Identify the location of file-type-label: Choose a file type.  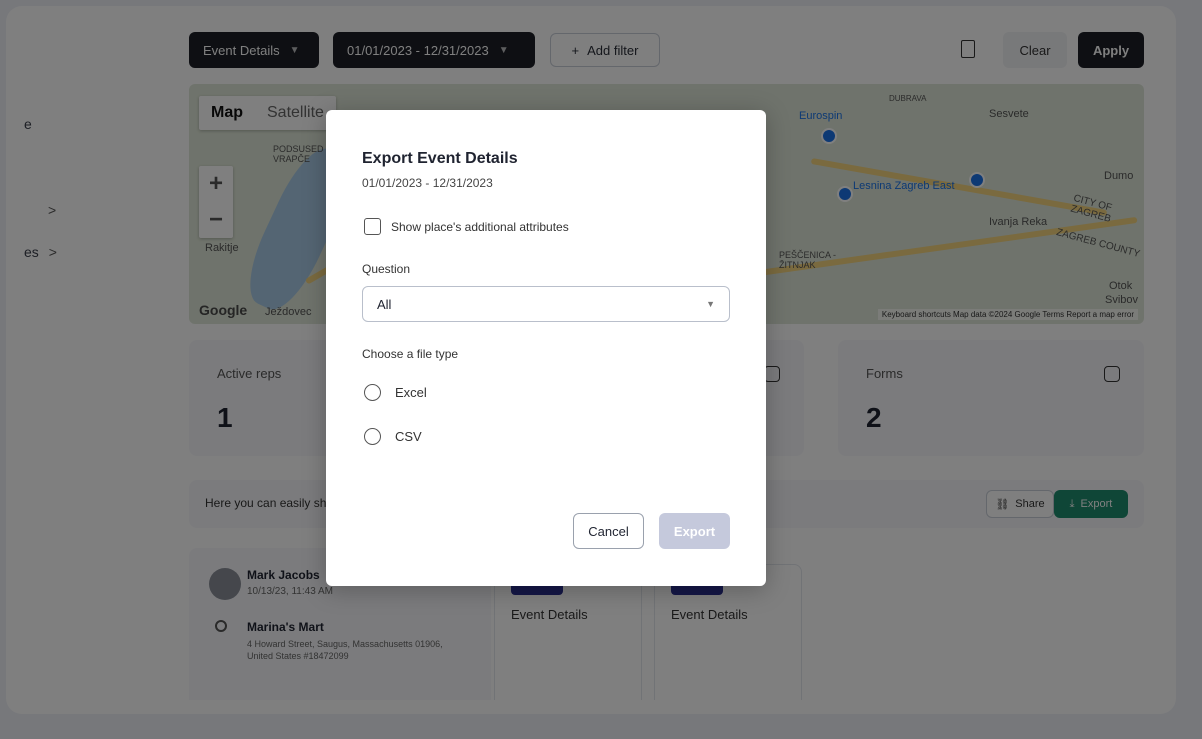
(410, 354).